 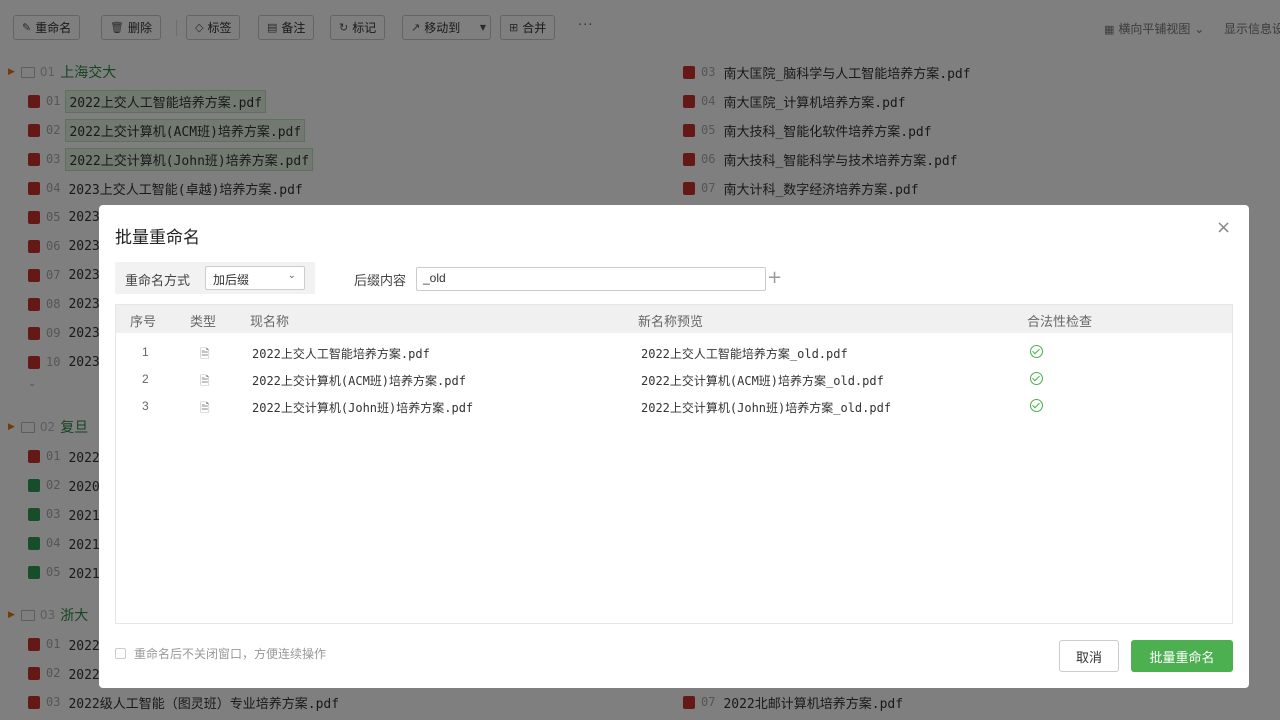 I want to click on rename-mode-select: 加后缀 ⌄, so click(x=255, y=278).